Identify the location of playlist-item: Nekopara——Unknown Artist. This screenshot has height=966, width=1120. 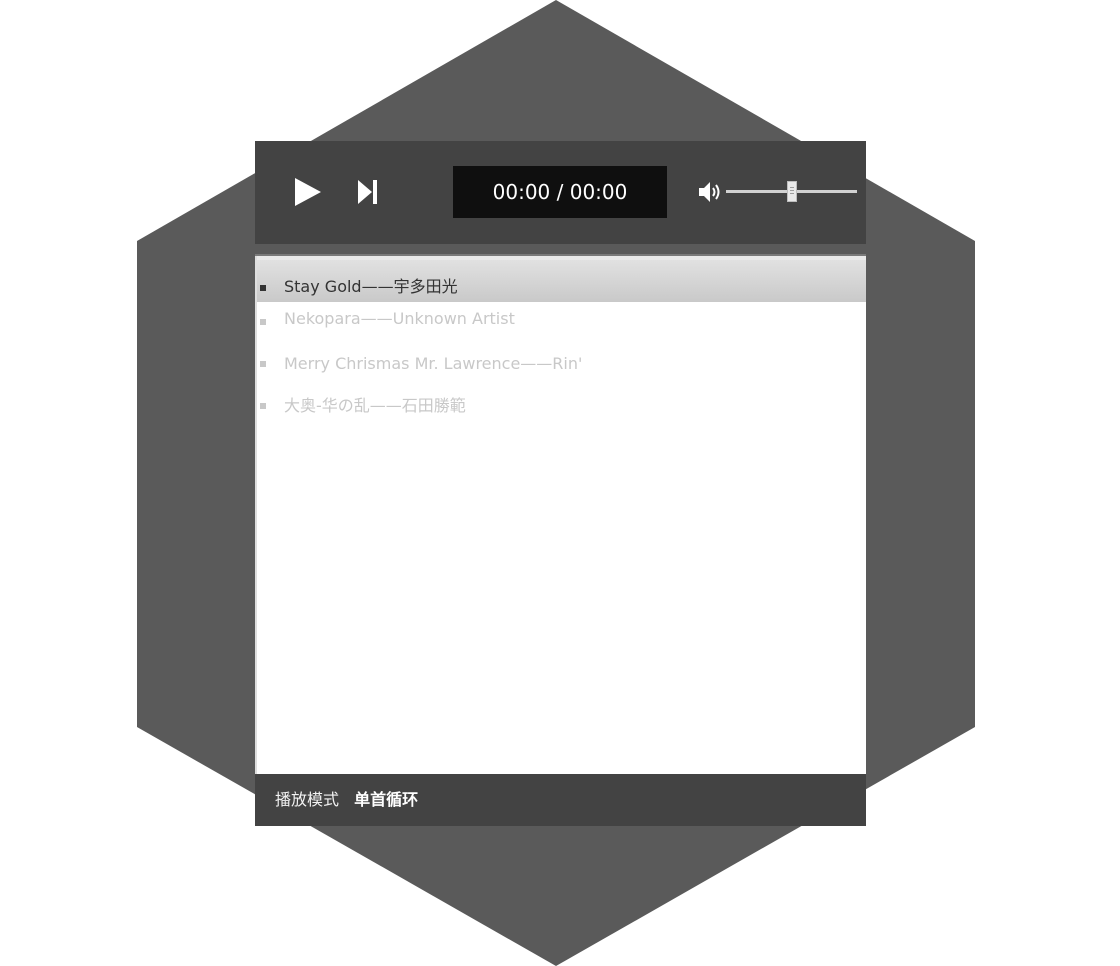
(561, 327).